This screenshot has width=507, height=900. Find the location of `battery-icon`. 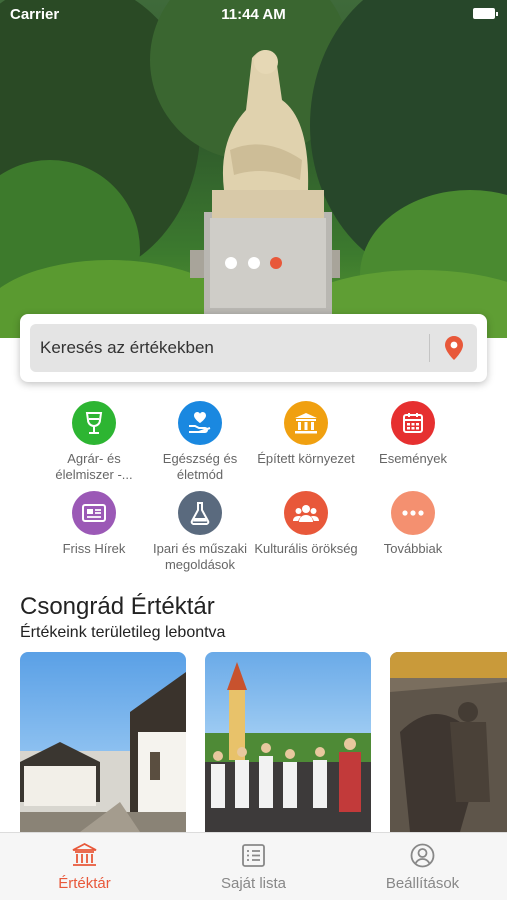

battery-icon is located at coordinates (485, 13).